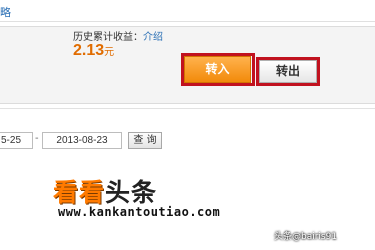  Describe the element at coordinates (288, 71) in the screenshot. I see `transfer-out-button: 转出` at that location.